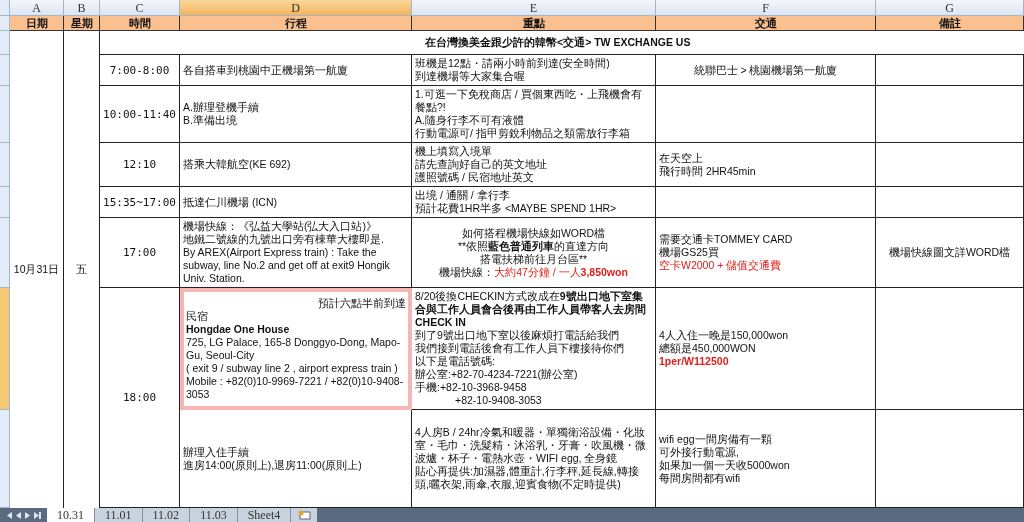 Image resolution: width=1024 pixels, height=522 pixels. What do you see at coordinates (296, 202) in the screenshot?
I see `table-cell: 抵達仁川機場 (ICN)` at bounding box center [296, 202].